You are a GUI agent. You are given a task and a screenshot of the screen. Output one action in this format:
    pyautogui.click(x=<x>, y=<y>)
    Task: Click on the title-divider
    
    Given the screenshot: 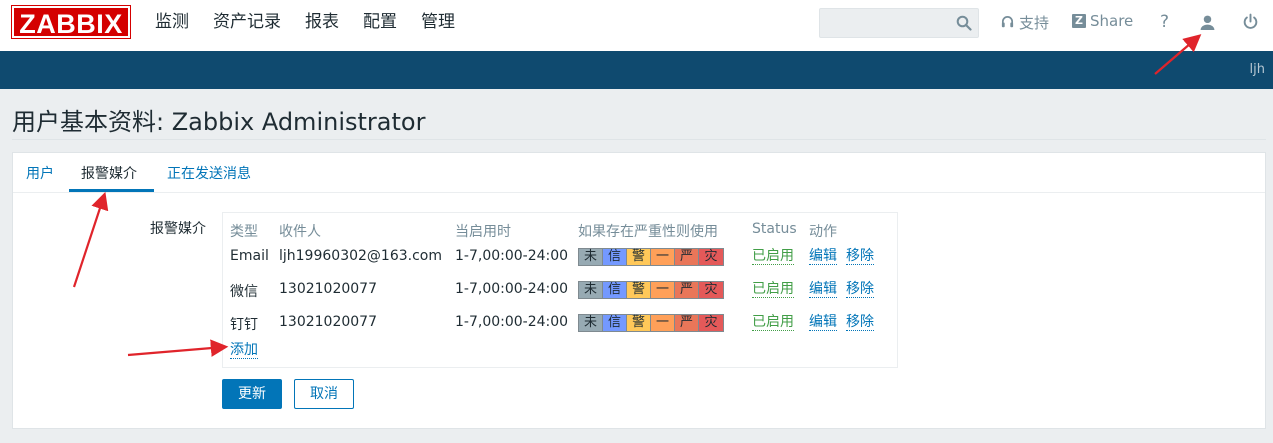 What is the action you would take?
    pyautogui.click(x=639, y=139)
    